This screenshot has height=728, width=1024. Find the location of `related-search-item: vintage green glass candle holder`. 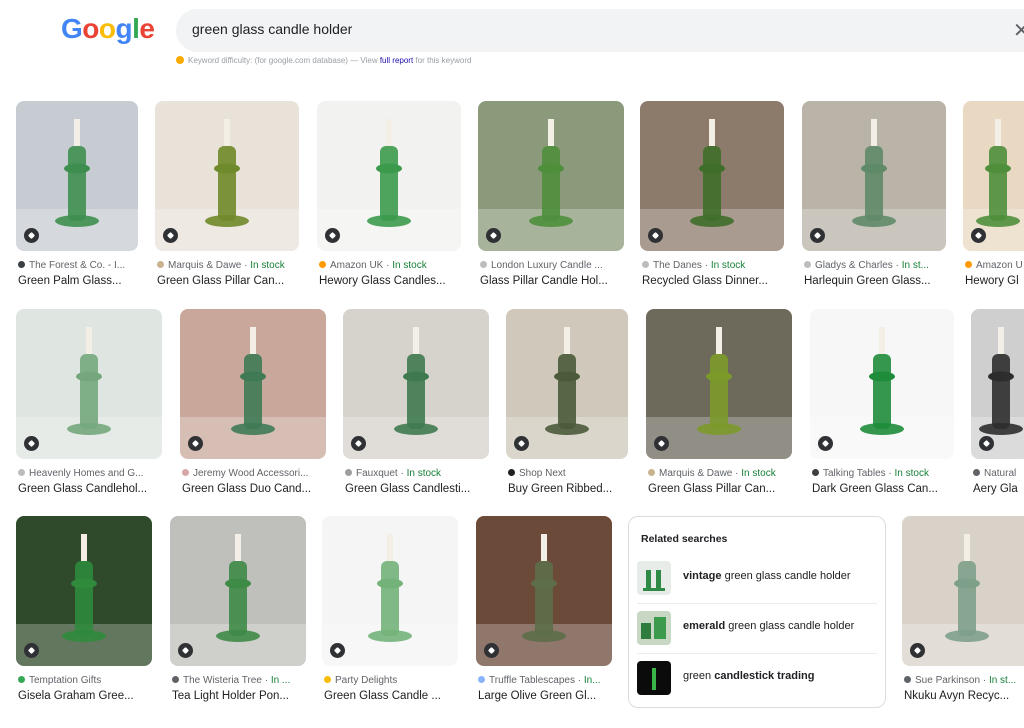

related-search-item: vintage green glass candle holder is located at coordinates (757, 578).